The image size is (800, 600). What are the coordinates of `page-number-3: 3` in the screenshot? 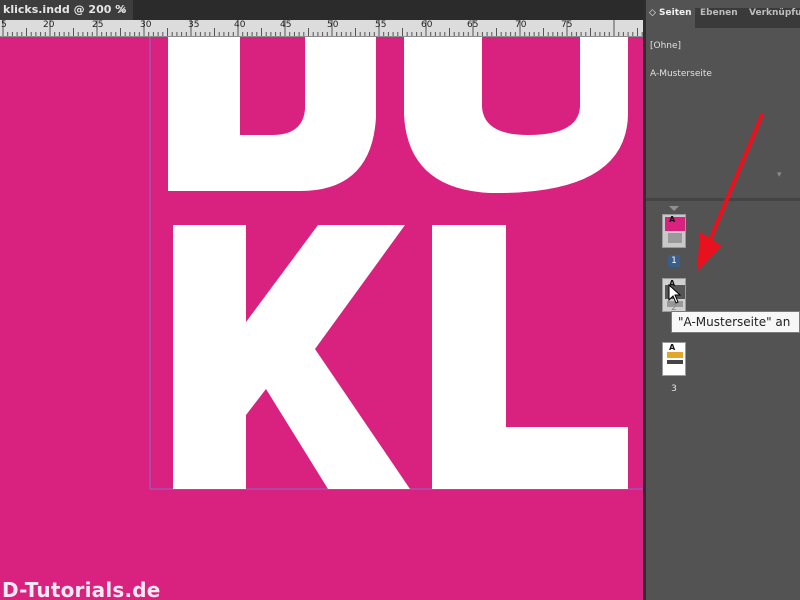 It's located at (674, 389).